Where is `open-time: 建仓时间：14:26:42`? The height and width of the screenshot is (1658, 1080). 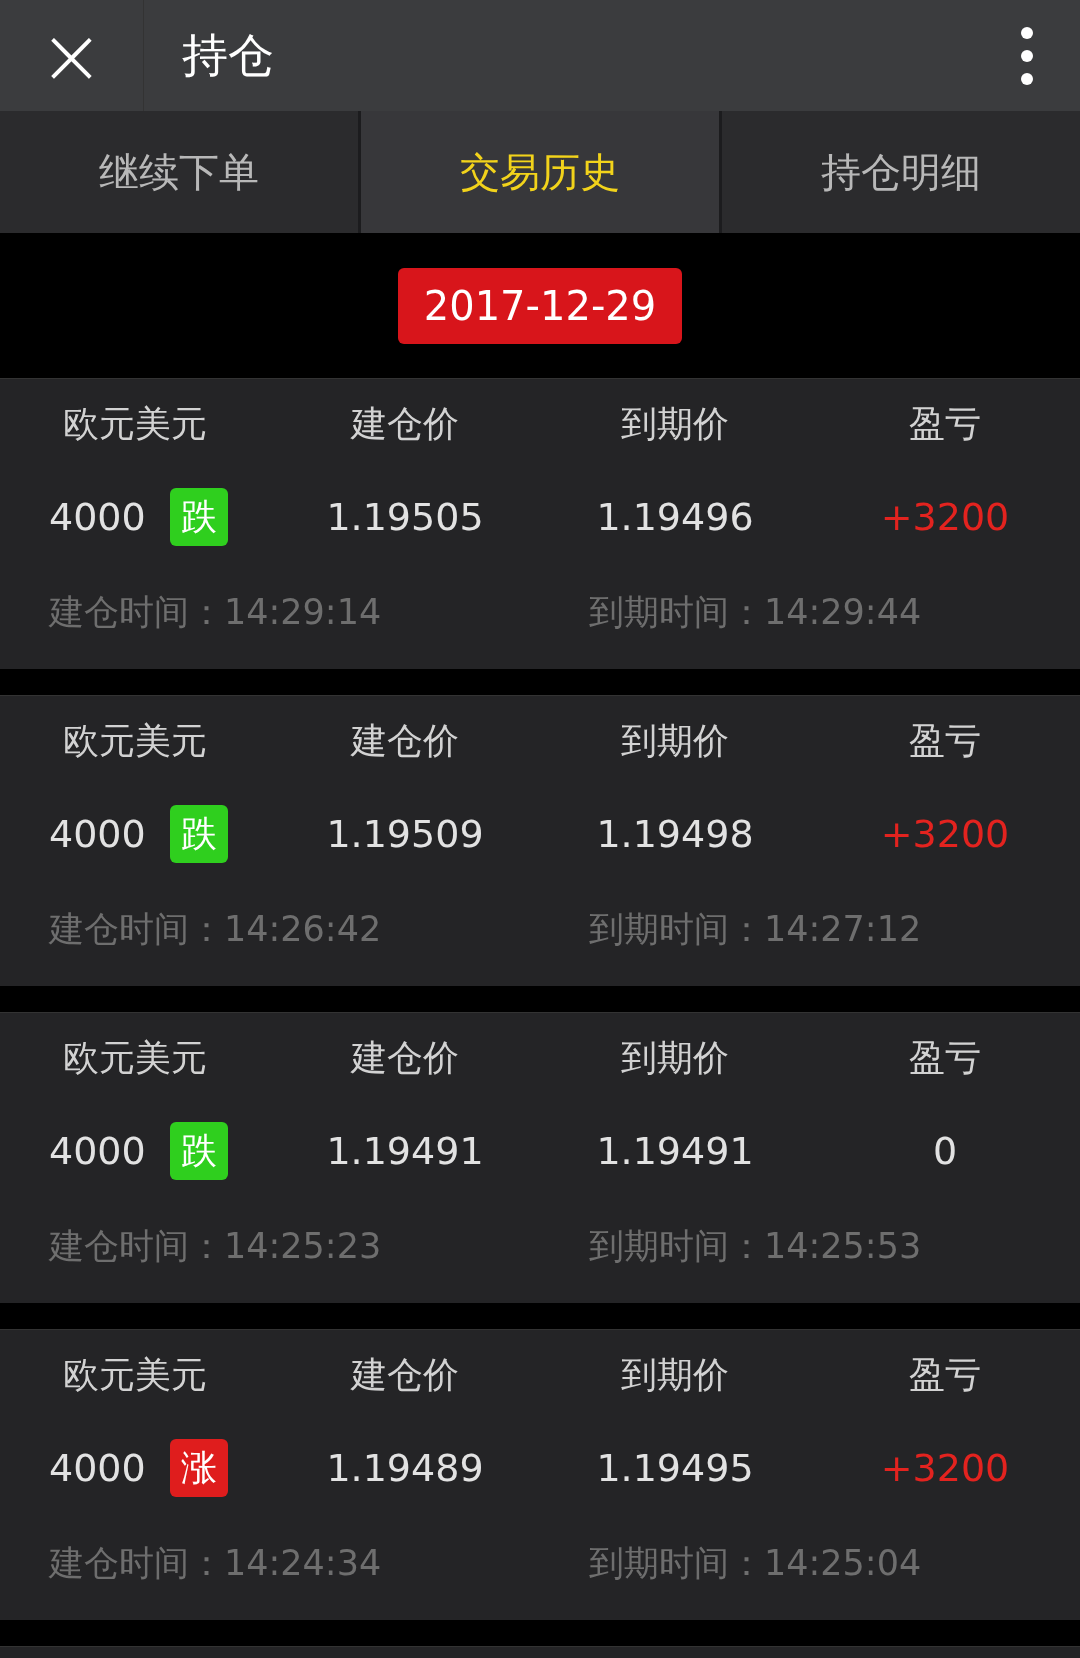
open-time: 建仓时间：14:26:42 is located at coordinates (216, 930).